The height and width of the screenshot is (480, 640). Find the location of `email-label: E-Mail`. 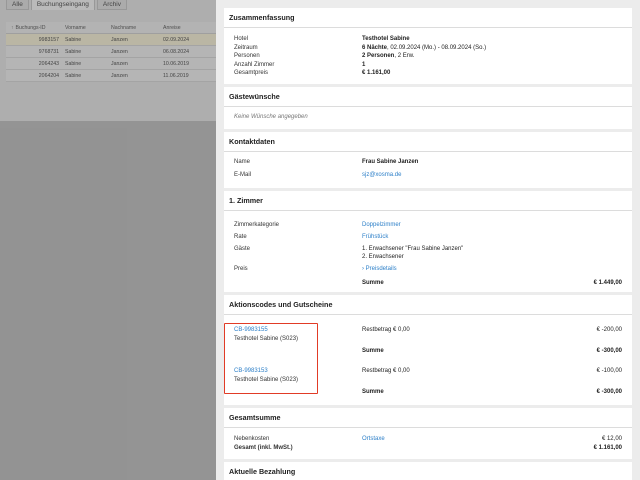

email-label: E-Mail is located at coordinates (243, 175).